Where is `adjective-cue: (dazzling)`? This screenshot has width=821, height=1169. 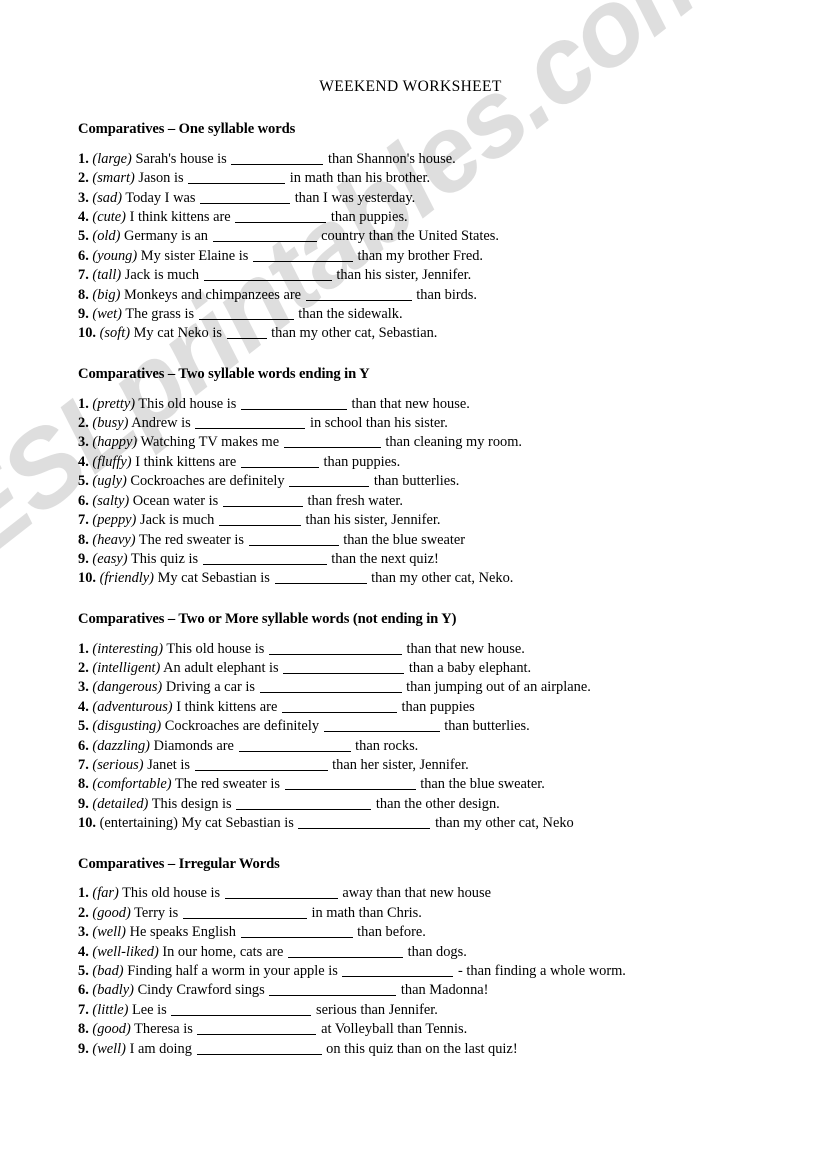
adjective-cue: (dazzling) is located at coordinates (121, 745).